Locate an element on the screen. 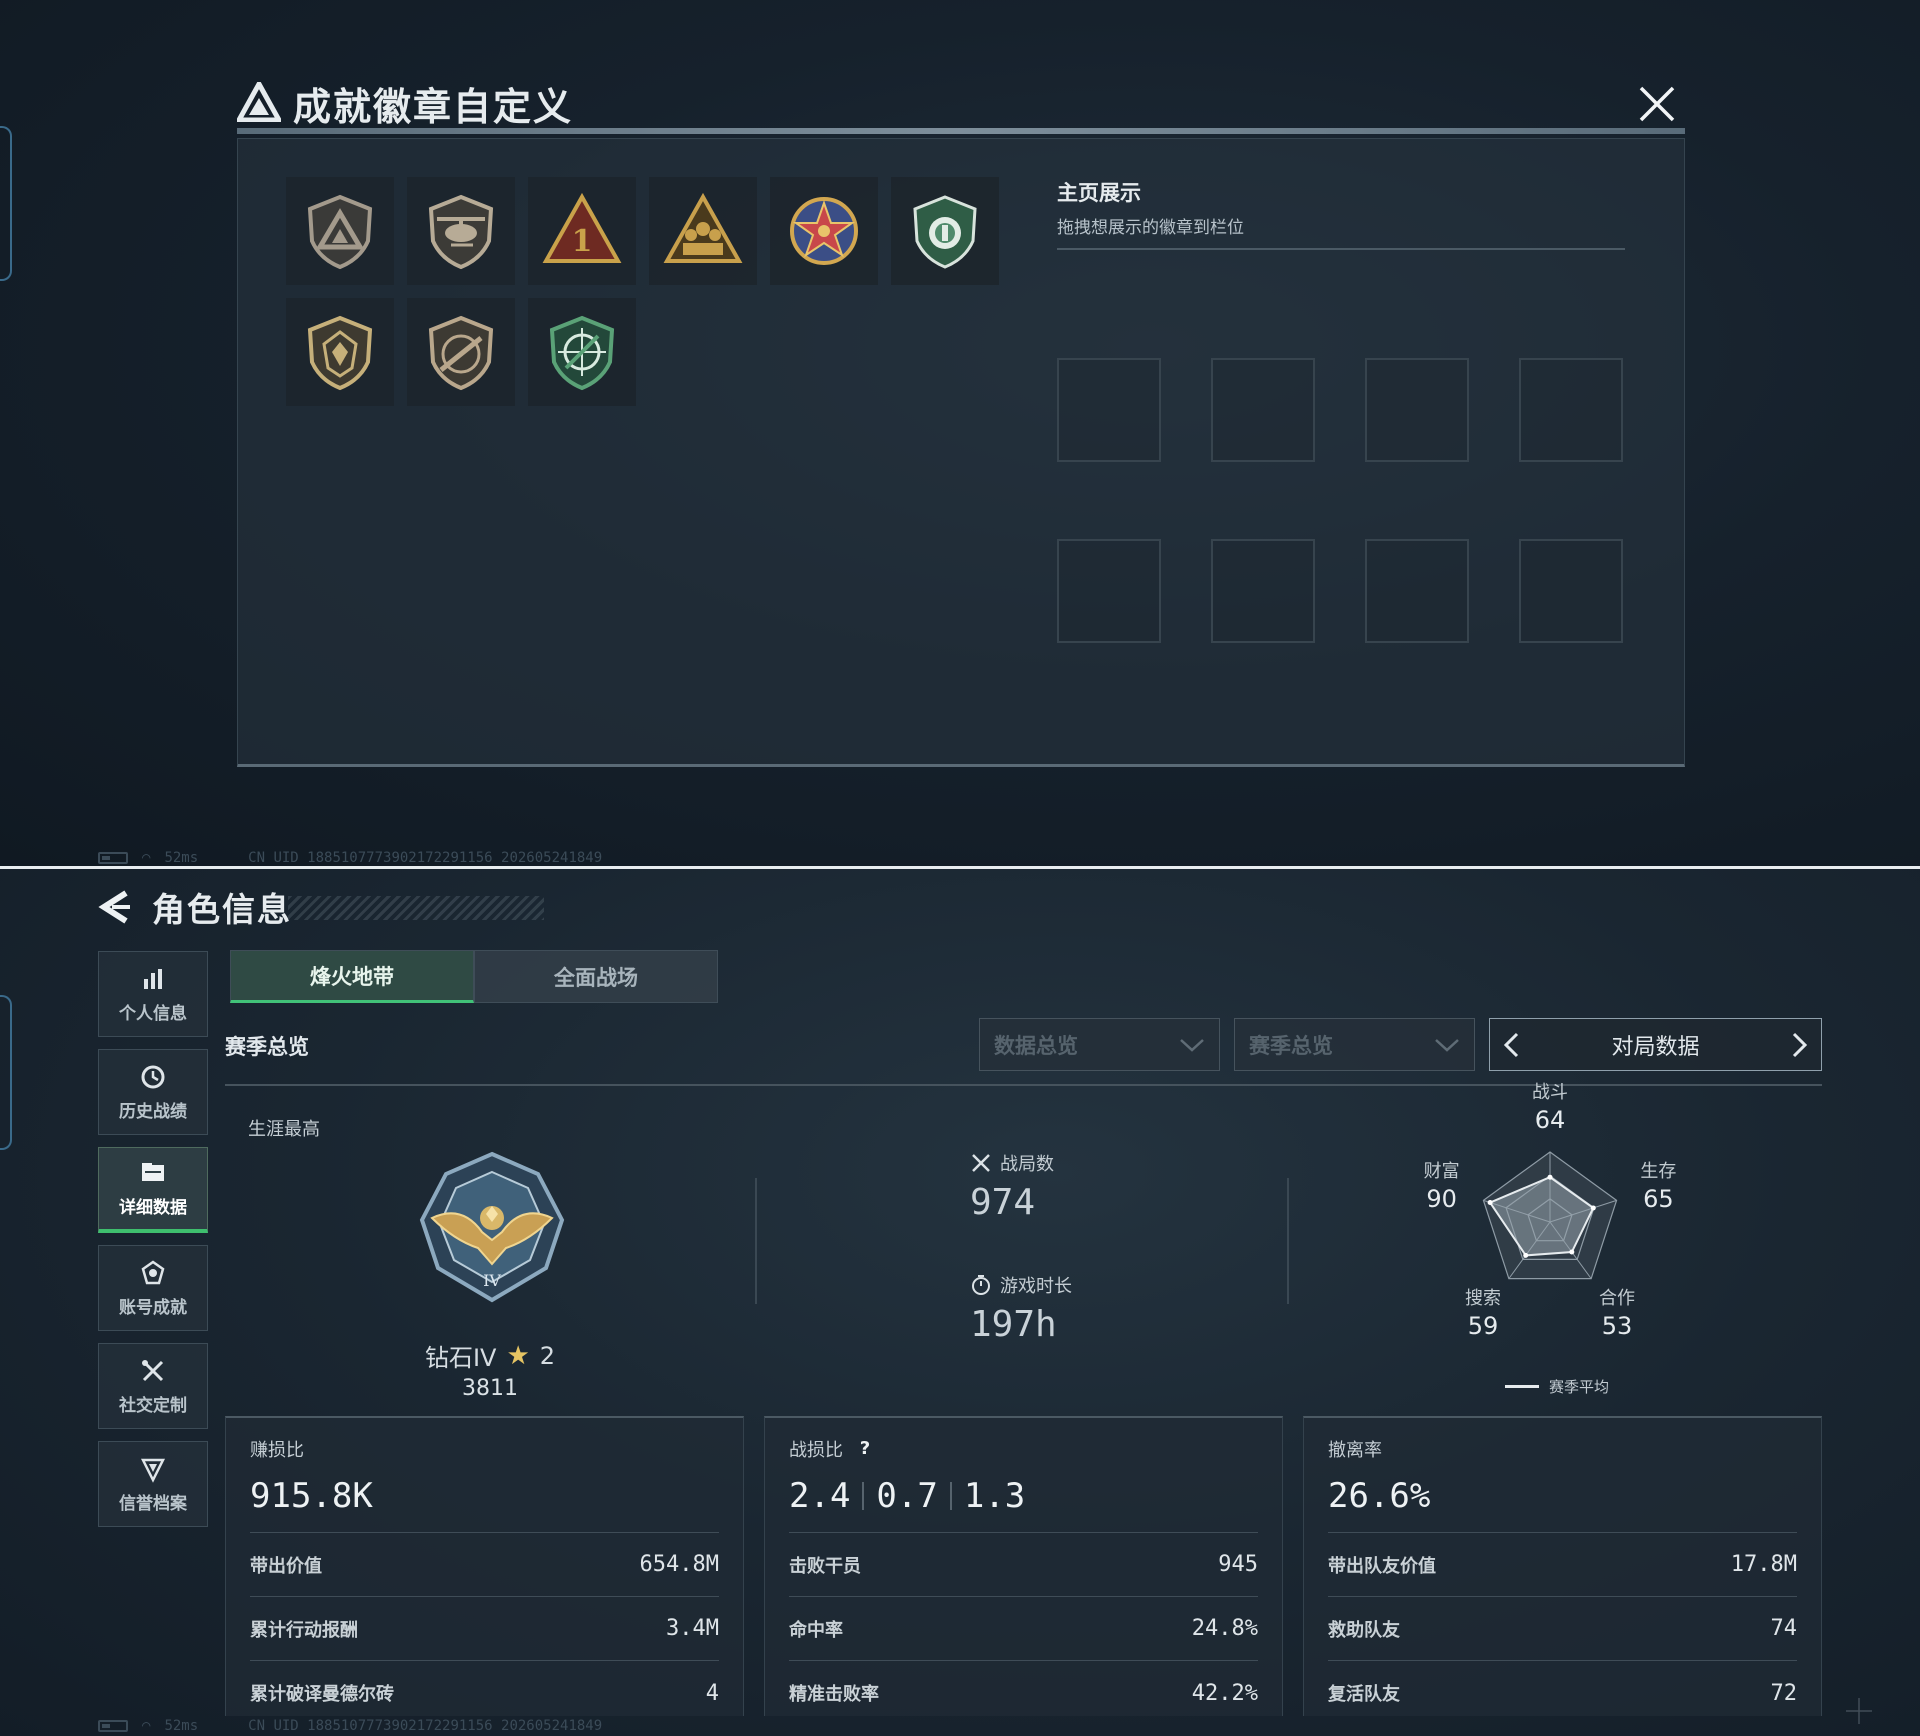 The width and height of the screenshot is (1920, 1736). radar-legend: 赛季平均 is located at coordinates (1557, 1386).